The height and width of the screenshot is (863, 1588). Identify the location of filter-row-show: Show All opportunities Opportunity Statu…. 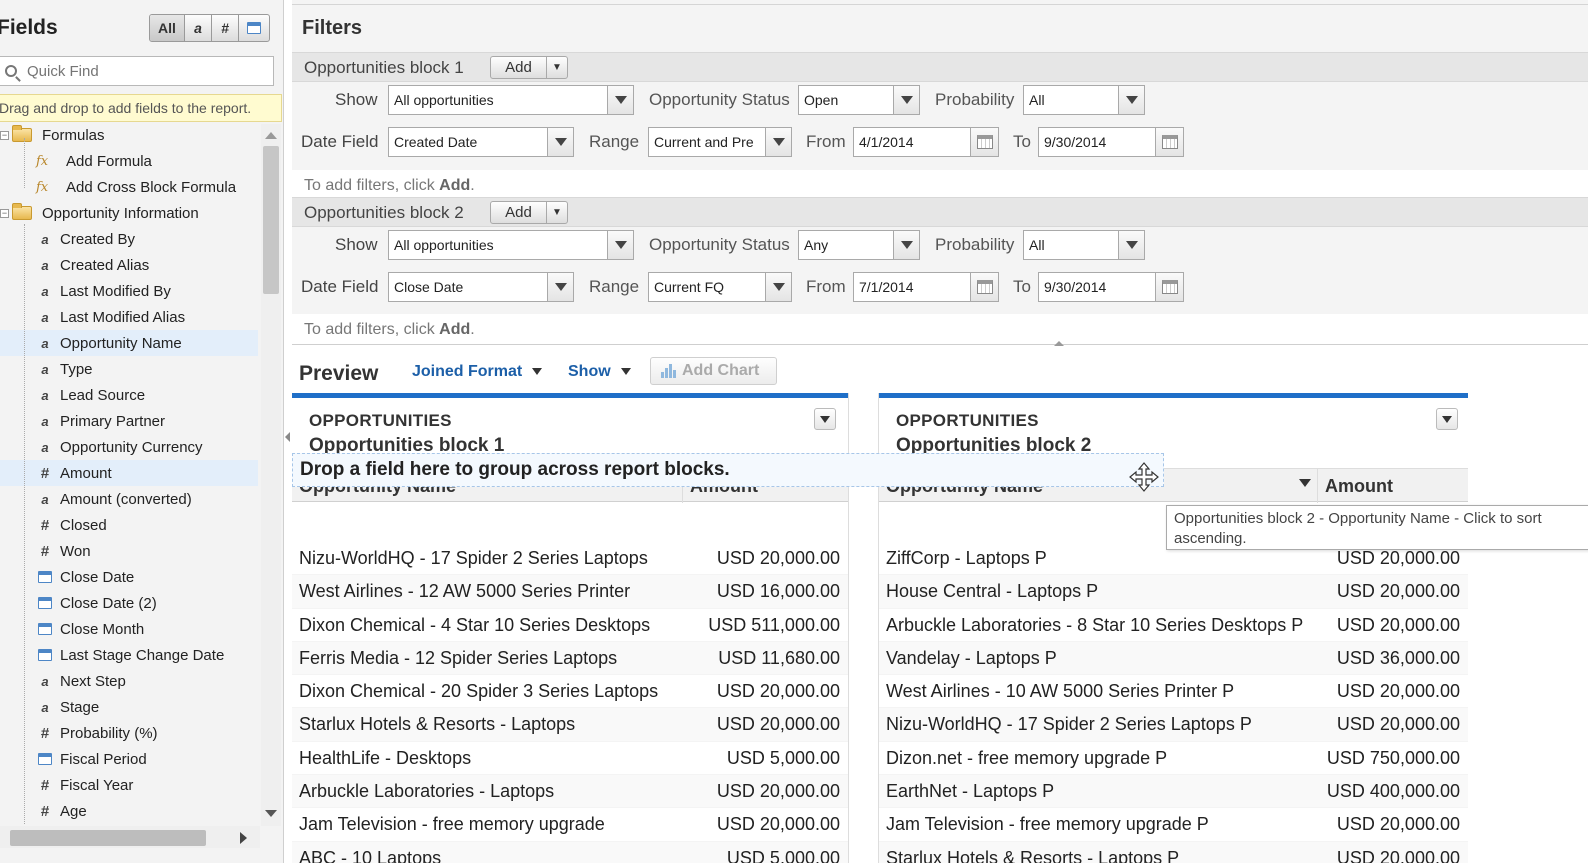
(940, 101).